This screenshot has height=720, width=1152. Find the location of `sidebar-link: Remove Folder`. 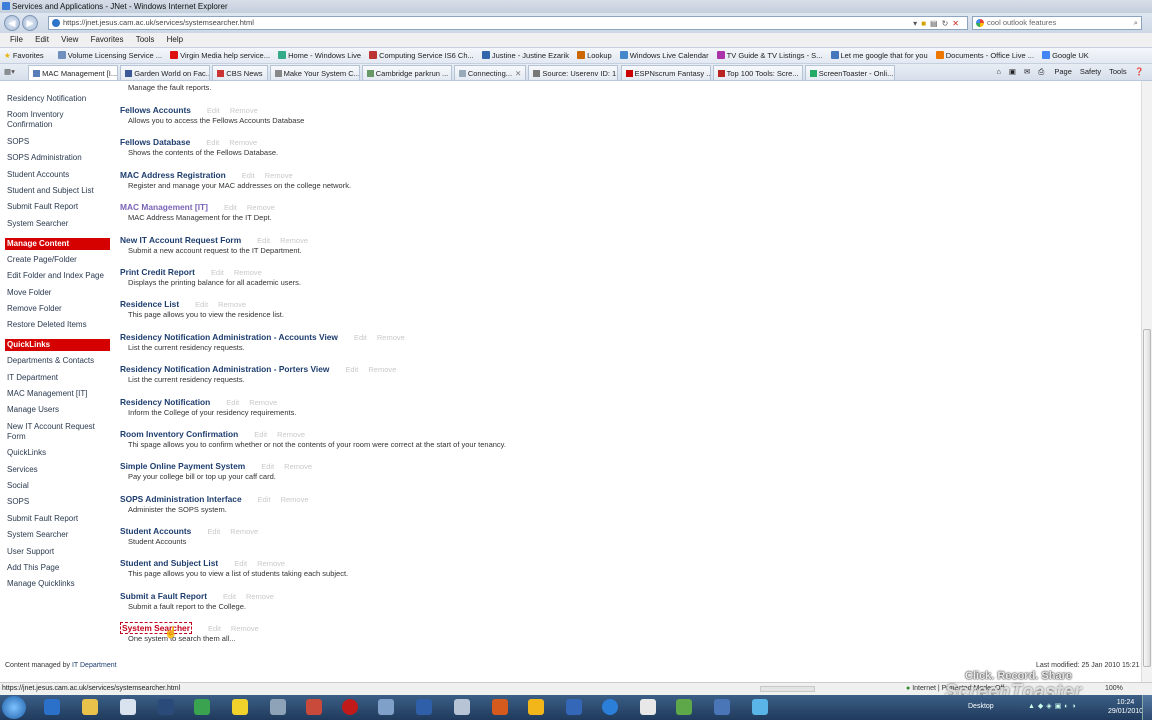

sidebar-link: Remove Folder is located at coordinates (57, 309).